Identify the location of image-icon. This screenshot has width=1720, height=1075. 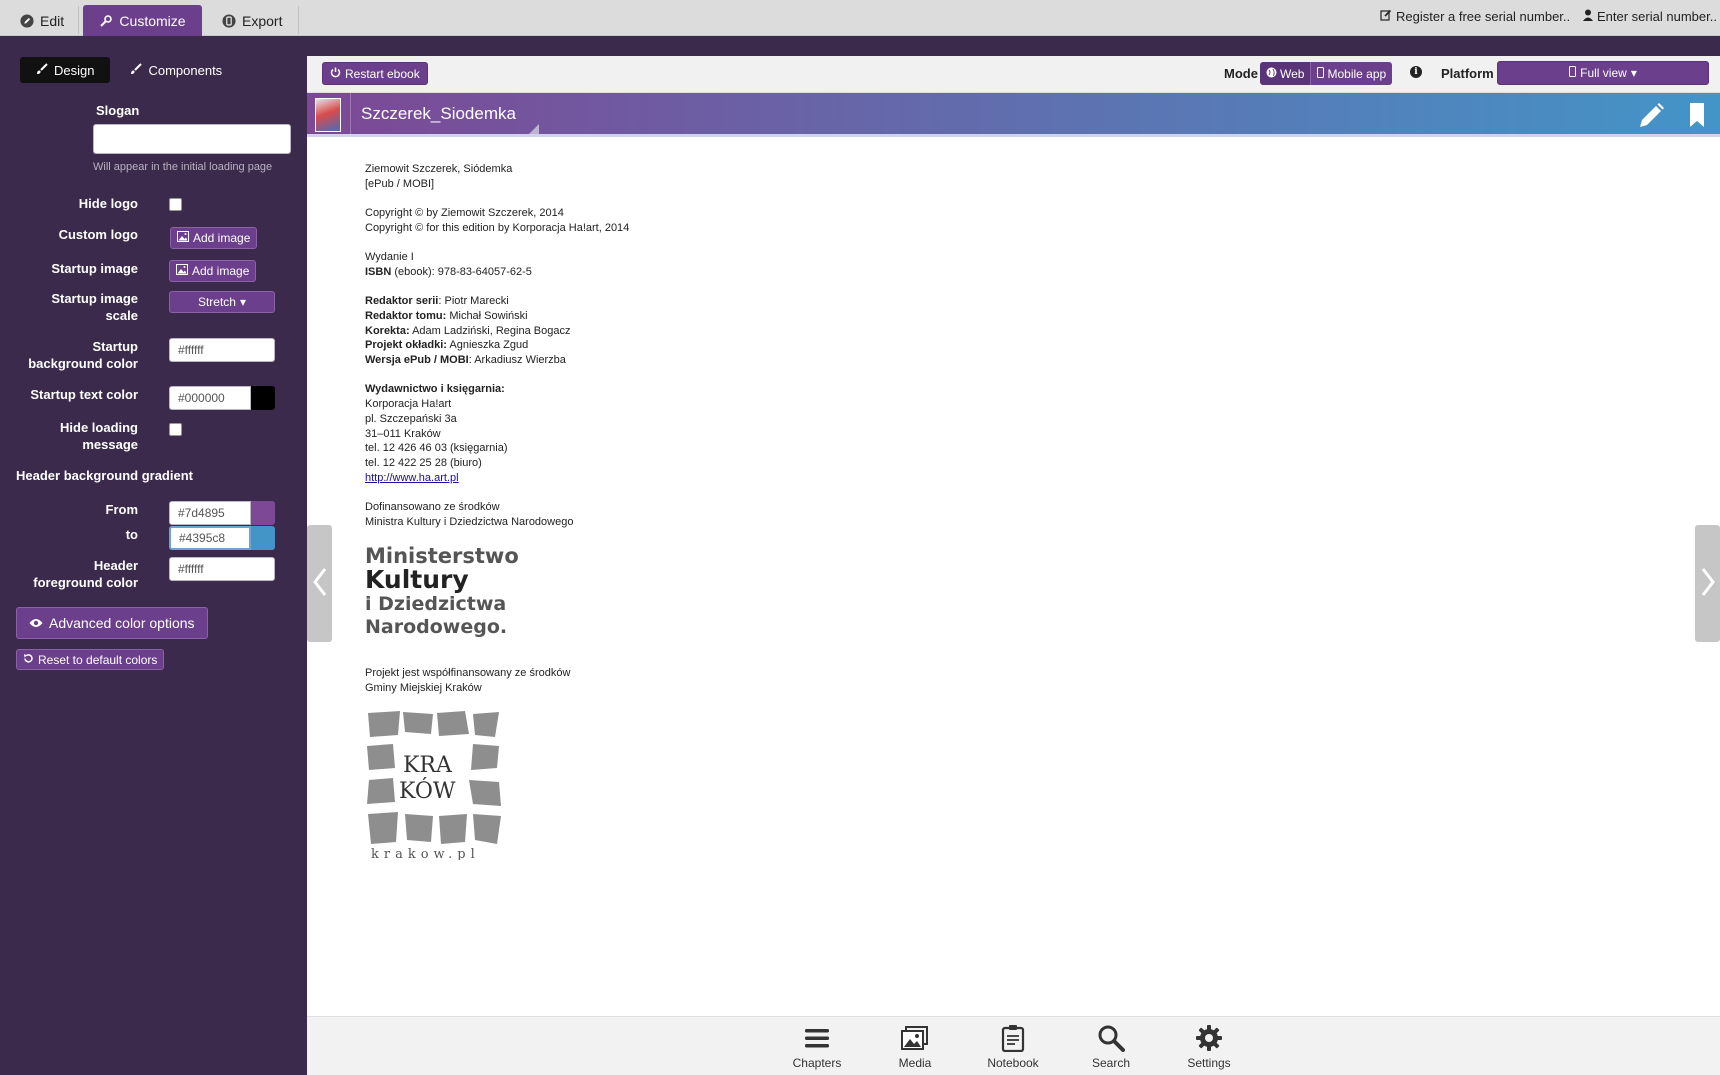
(183, 238).